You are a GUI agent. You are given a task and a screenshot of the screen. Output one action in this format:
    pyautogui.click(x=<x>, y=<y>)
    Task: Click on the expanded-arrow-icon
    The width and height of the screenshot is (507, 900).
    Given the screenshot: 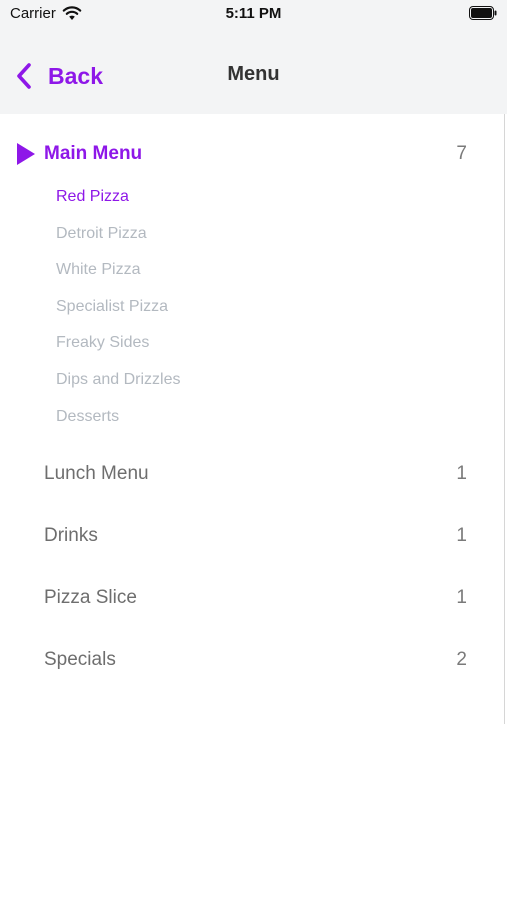 What is the action you would take?
    pyautogui.click(x=26, y=154)
    